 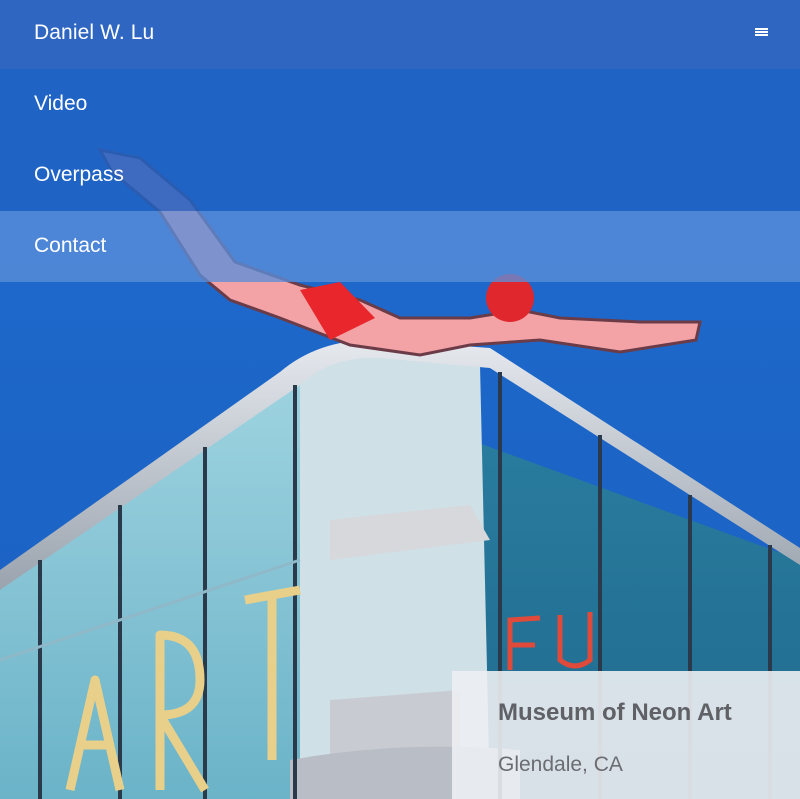 What do you see at coordinates (626, 735) in the screenshot?
I see `photo-caption: Museum of Neon Art Glendale, CA` at bounding box center [626, 735].